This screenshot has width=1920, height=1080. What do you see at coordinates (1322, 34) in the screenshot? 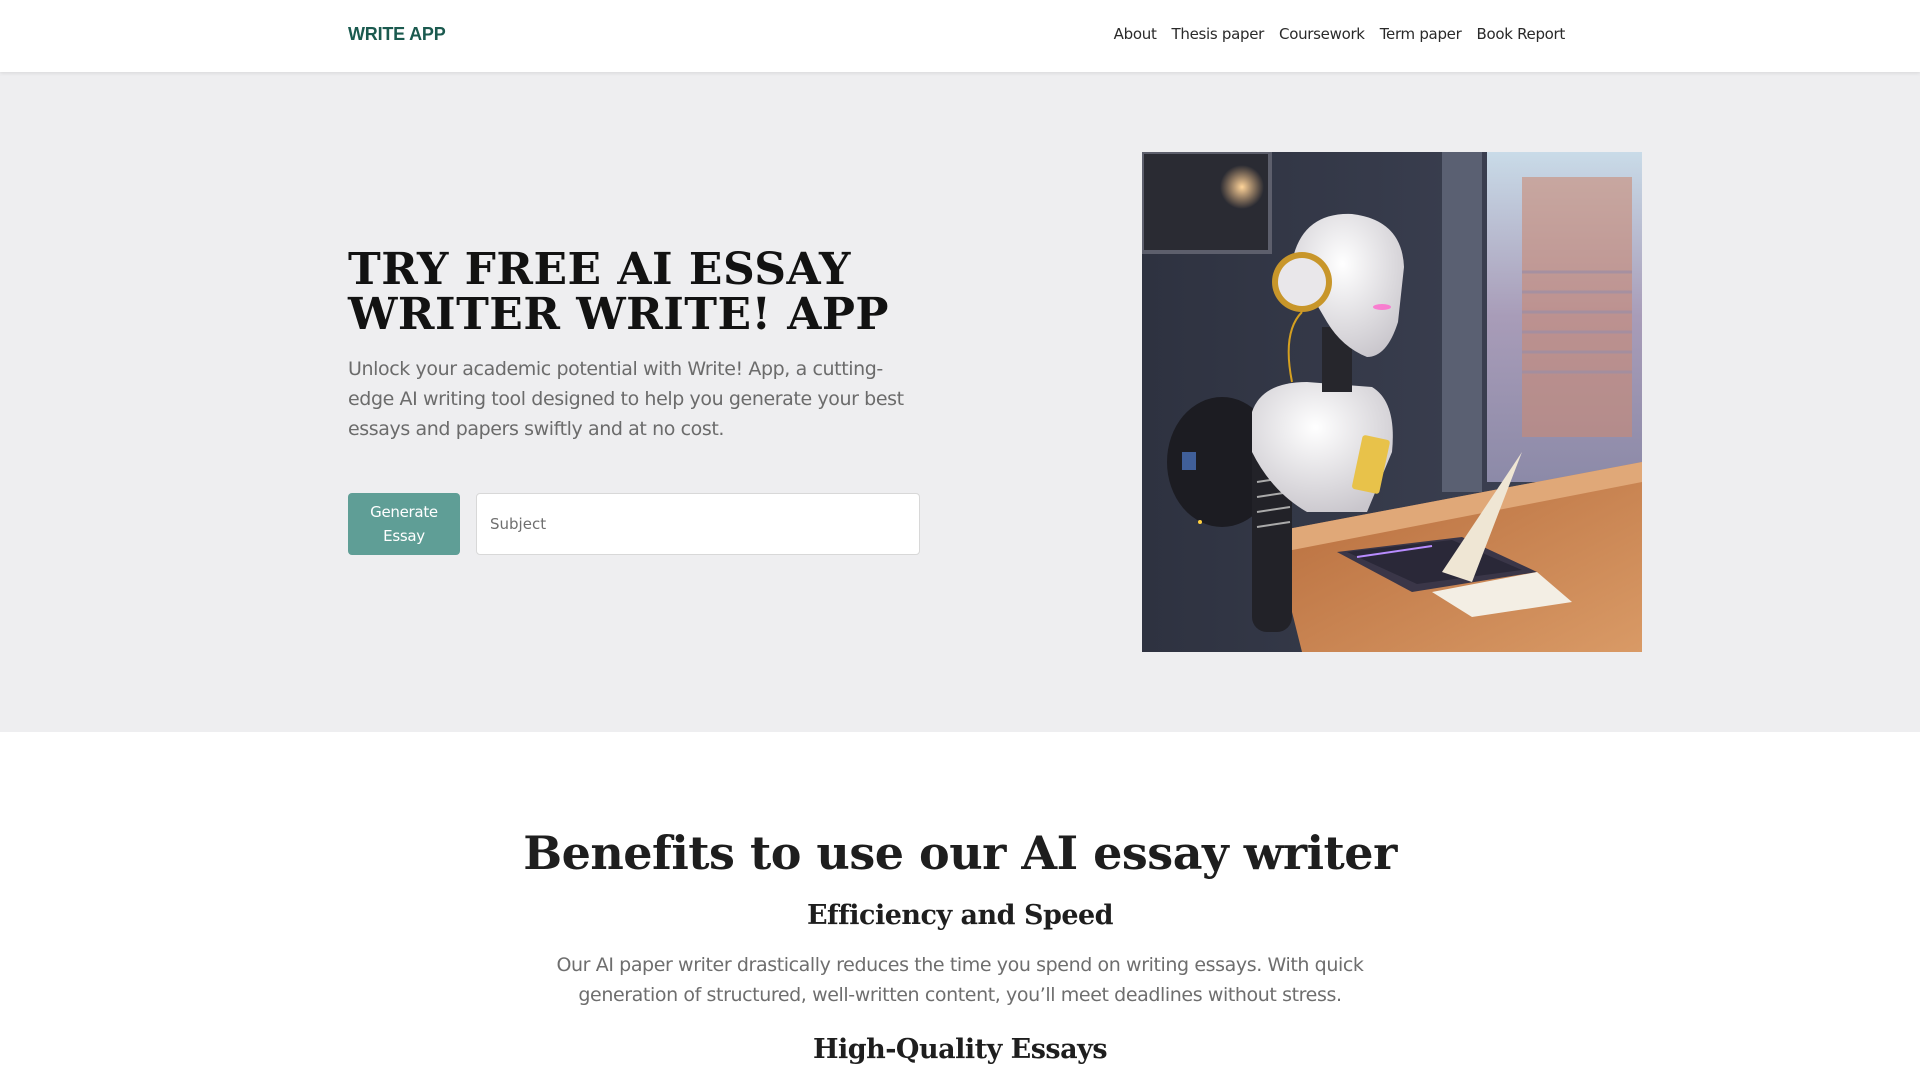
I see `nav-coursework: Coursework` at bounding box center [1322, 34].